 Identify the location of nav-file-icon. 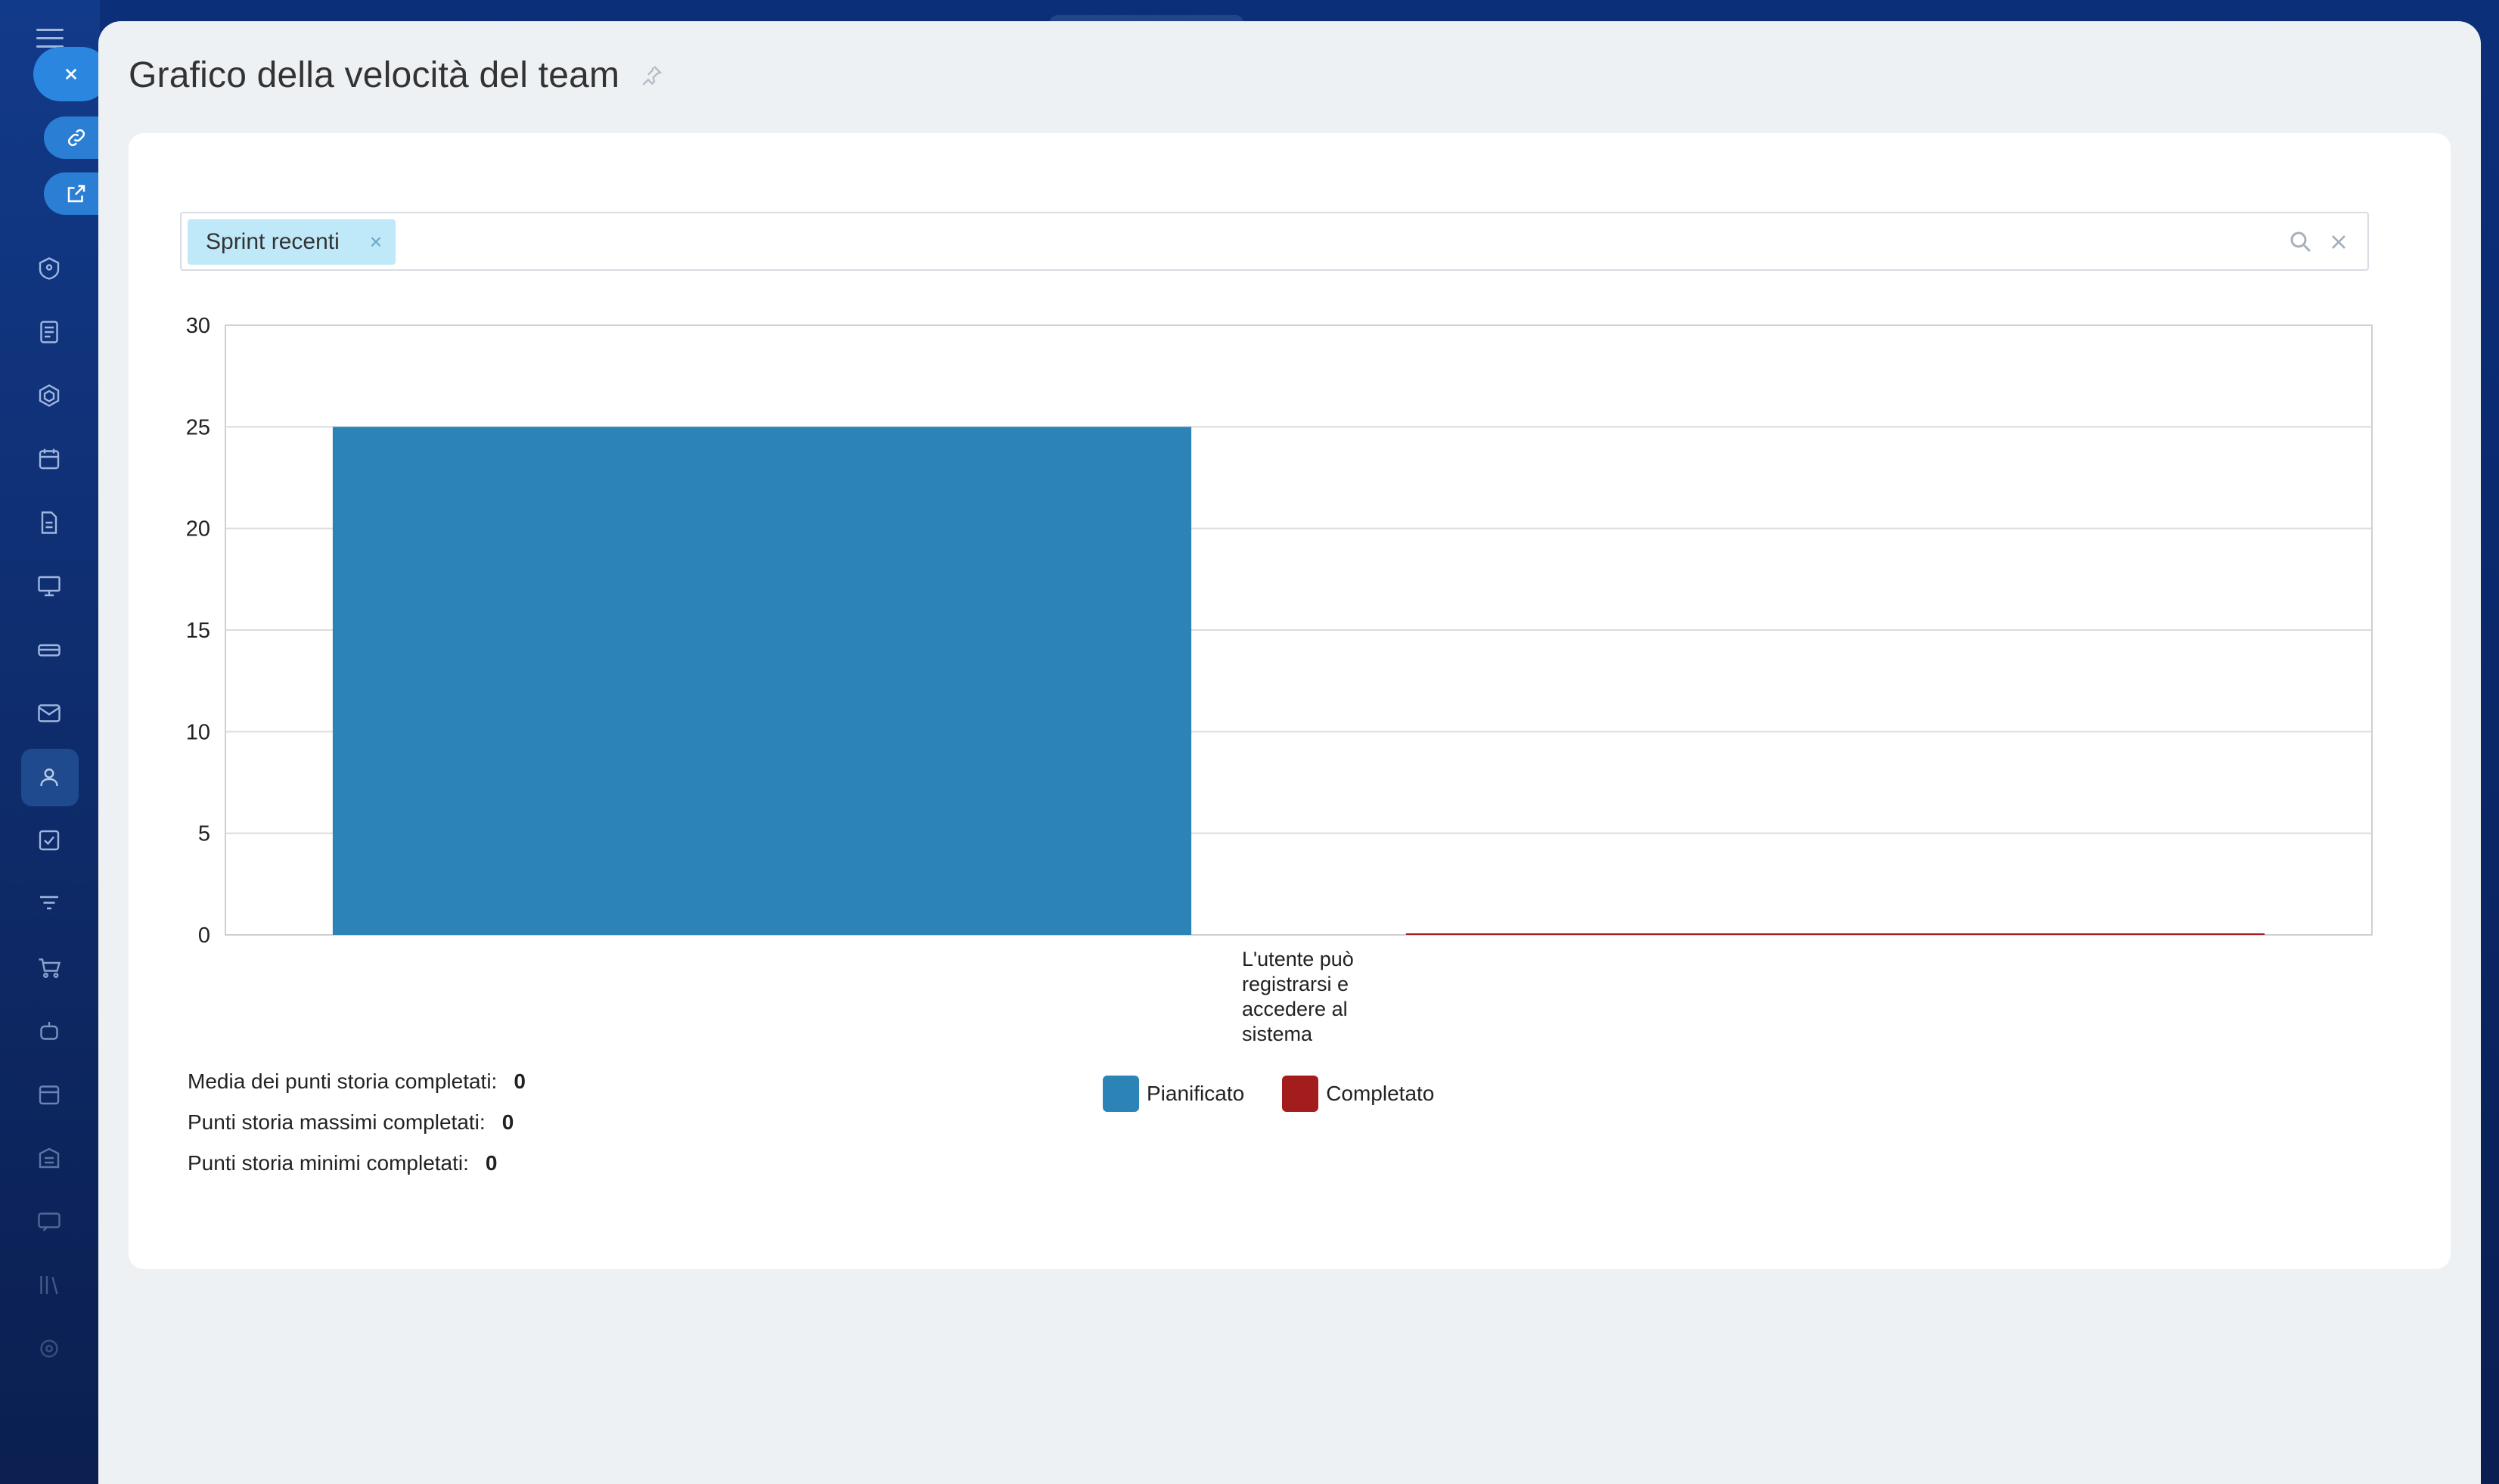
(49, 523).